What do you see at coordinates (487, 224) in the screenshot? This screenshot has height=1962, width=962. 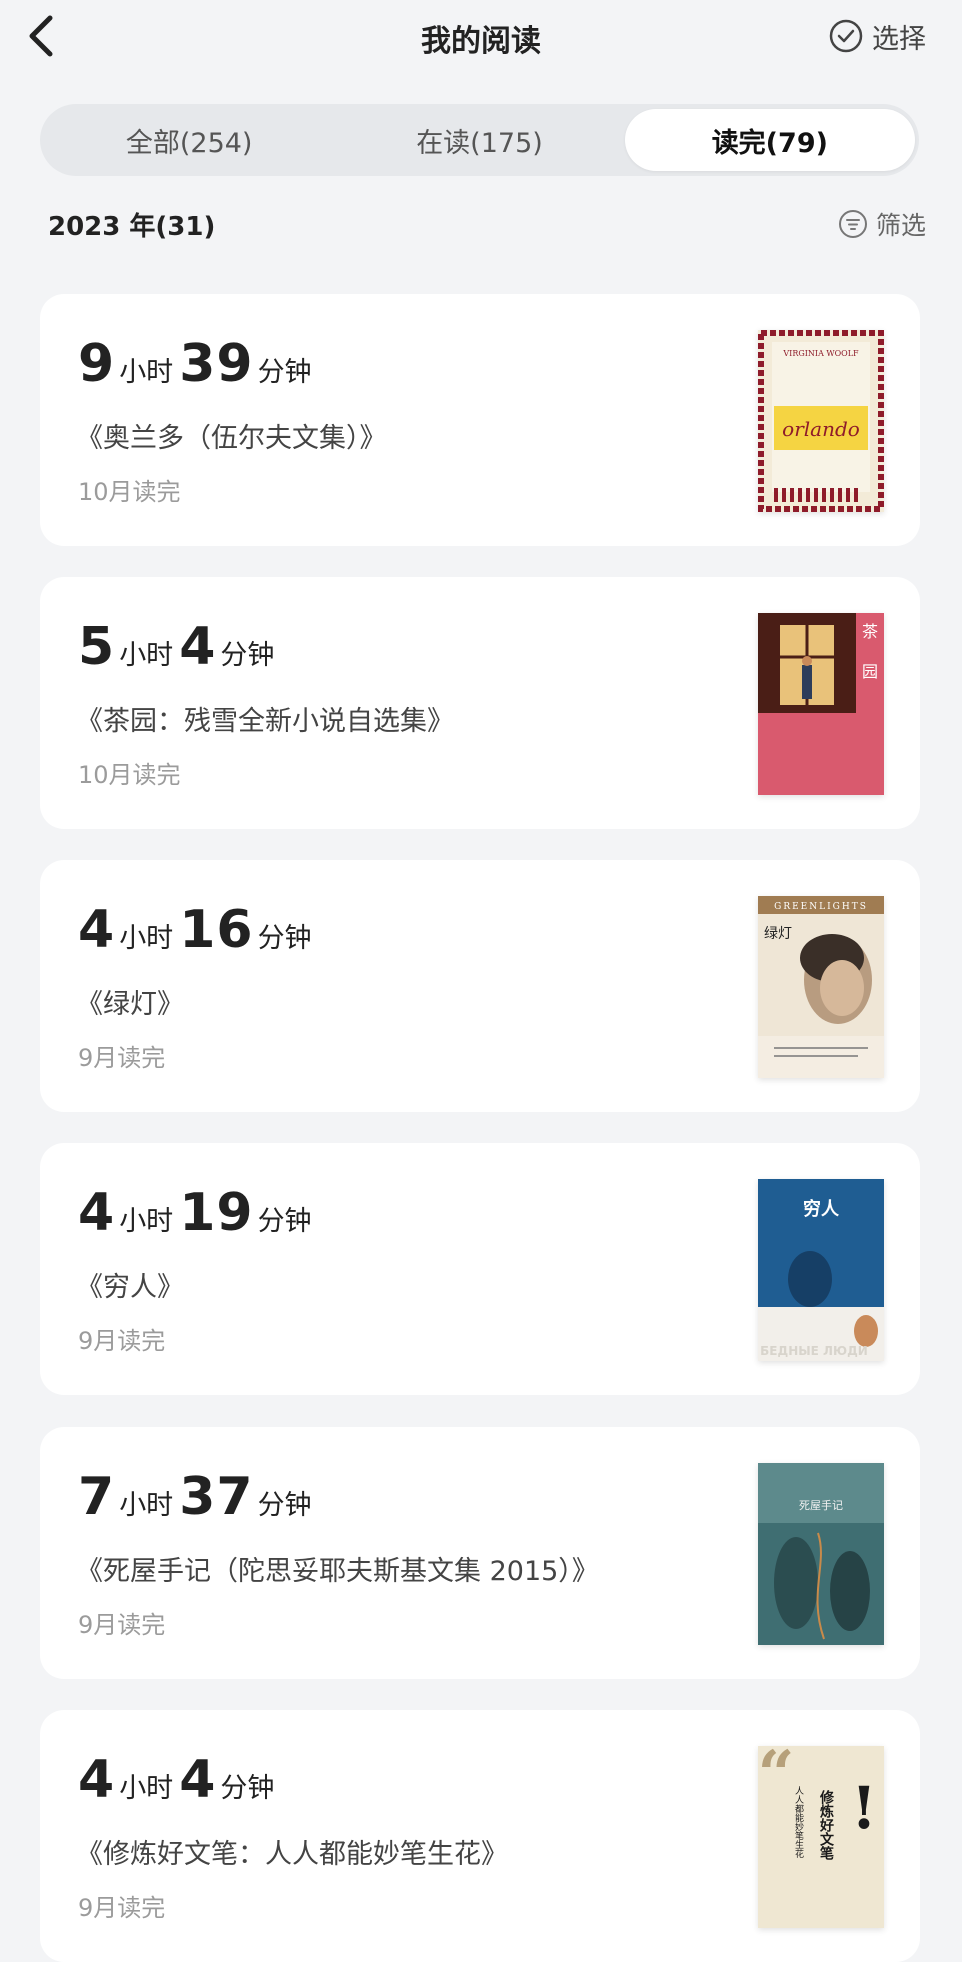 I see `year-row: 2023 年(31) 筛选` at bounding box center [487, 224].